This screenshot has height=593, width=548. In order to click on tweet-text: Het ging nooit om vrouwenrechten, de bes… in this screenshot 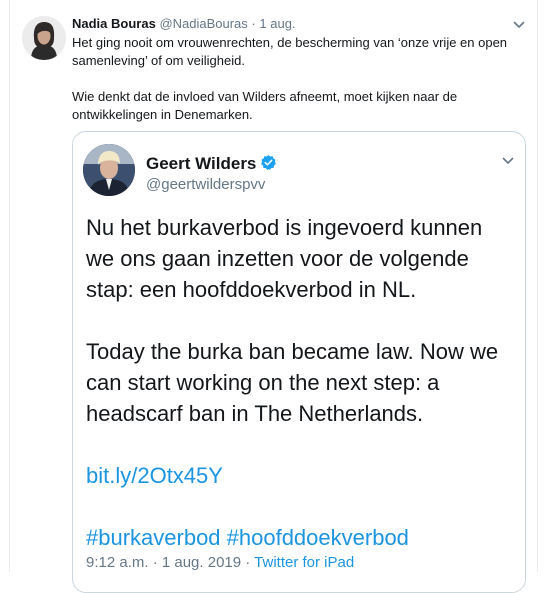, I will do `click(292, 79)`.